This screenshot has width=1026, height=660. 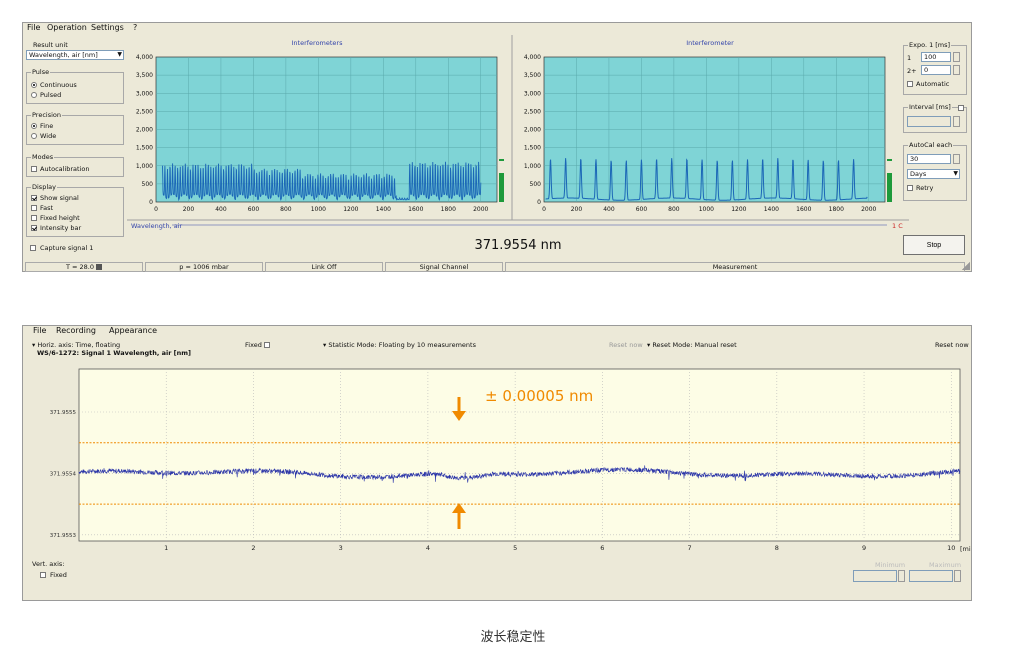 I want to click on automatic-checkbox, so click(x=910, y=84).